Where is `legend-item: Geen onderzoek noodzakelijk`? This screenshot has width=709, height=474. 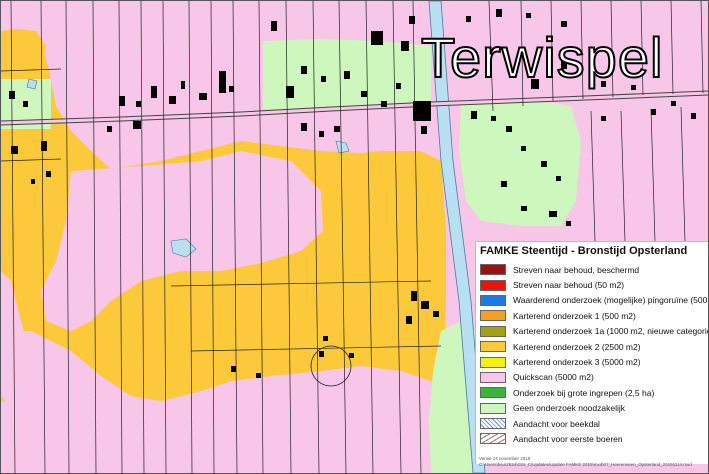 legend-item: Geen onderzoek noodzakelijk is located at coordinates (594, 408).